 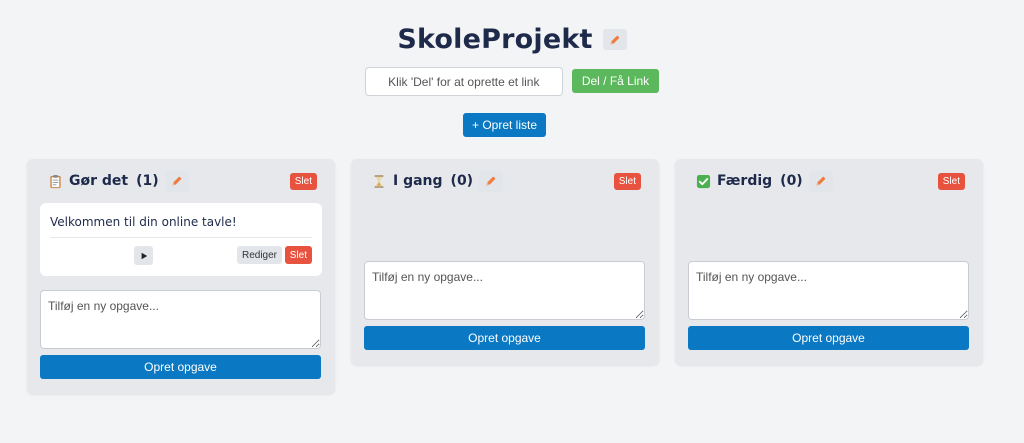 I want to click on share-button: Del / Få Link, so click(x=615, y=81).